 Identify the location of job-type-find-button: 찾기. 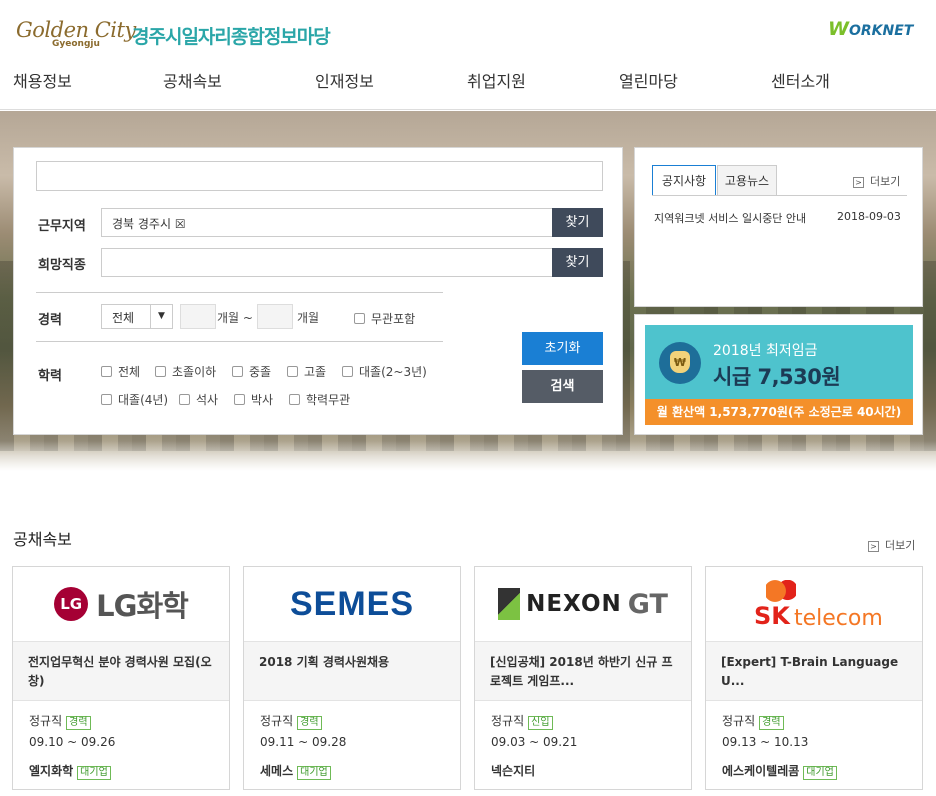
(577, 262).